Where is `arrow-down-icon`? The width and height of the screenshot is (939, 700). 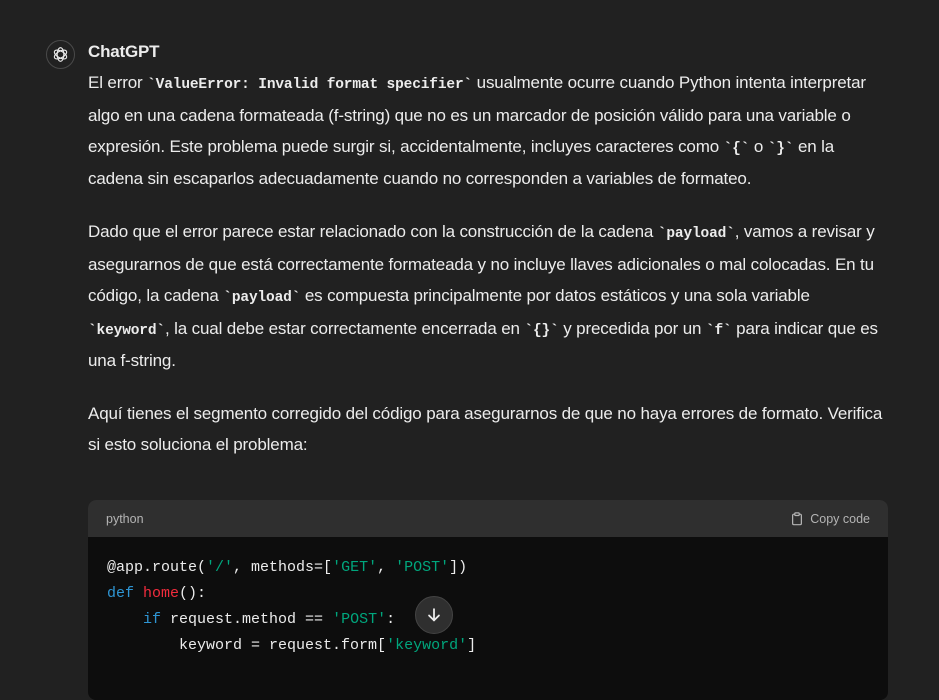 arrow-down-icon is located at coordinates (434, 615).